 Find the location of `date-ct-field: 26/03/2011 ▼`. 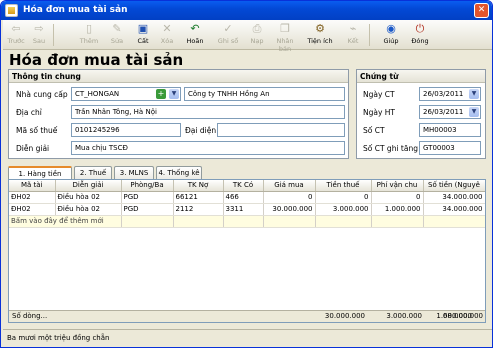

date-ct-field: 26/03/2011 ▼ is located at coordinates (450, 94).